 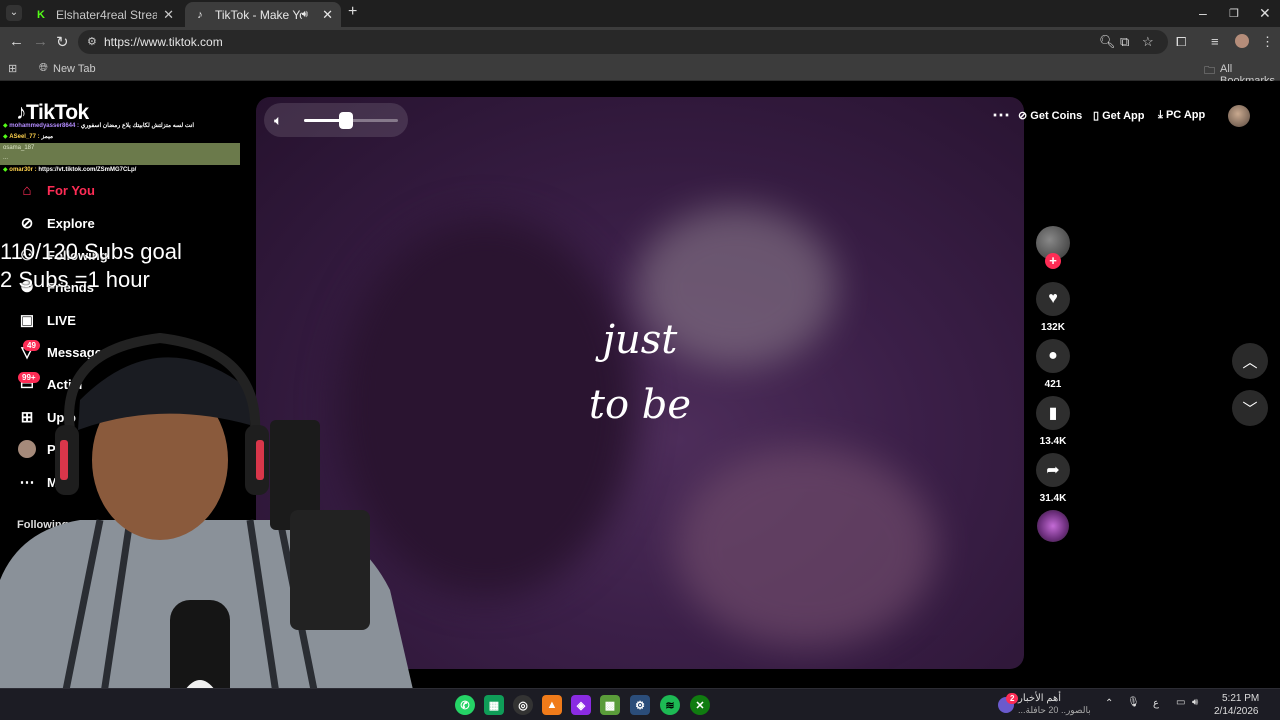 I want to click on previous-video-button: ︿, so click(x=1250, y=361).